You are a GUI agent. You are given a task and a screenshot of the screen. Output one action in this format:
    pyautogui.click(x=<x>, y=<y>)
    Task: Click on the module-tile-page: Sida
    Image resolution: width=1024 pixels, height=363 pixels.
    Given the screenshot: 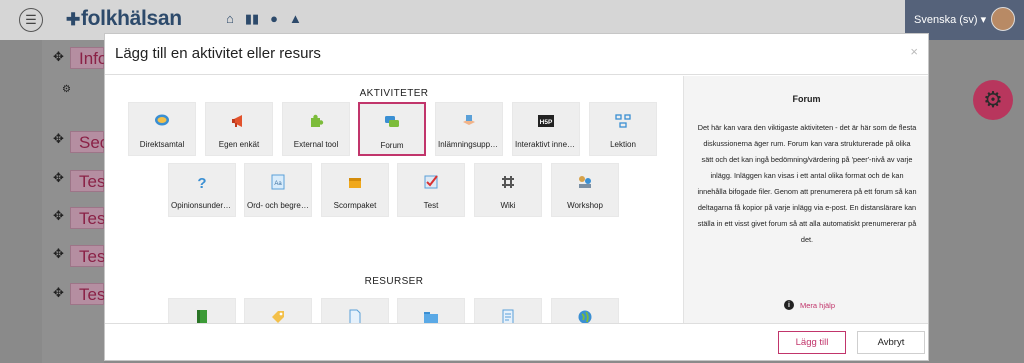 What is the action you would take?
    pyautogui.click(x=508, y=310)
    